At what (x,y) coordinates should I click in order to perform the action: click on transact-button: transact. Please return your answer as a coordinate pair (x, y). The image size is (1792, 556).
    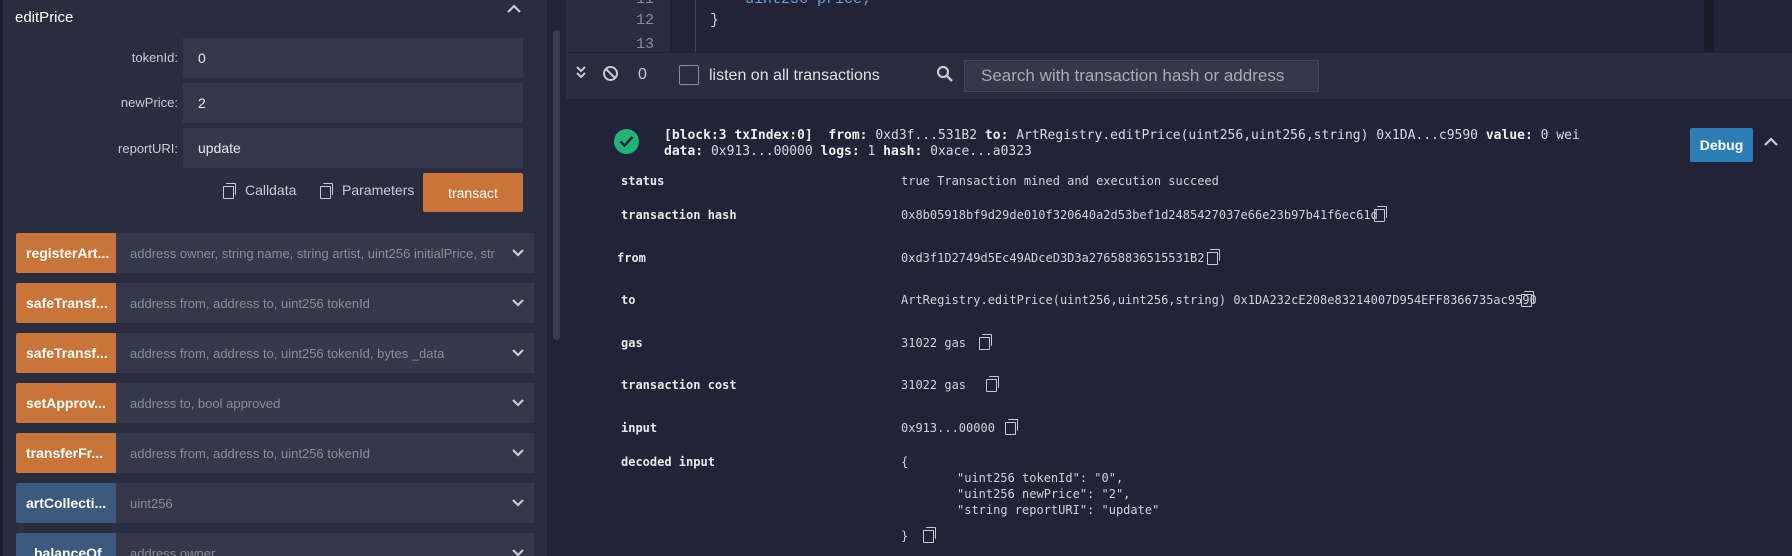
    Looking at the image, I should click on (473, 192).